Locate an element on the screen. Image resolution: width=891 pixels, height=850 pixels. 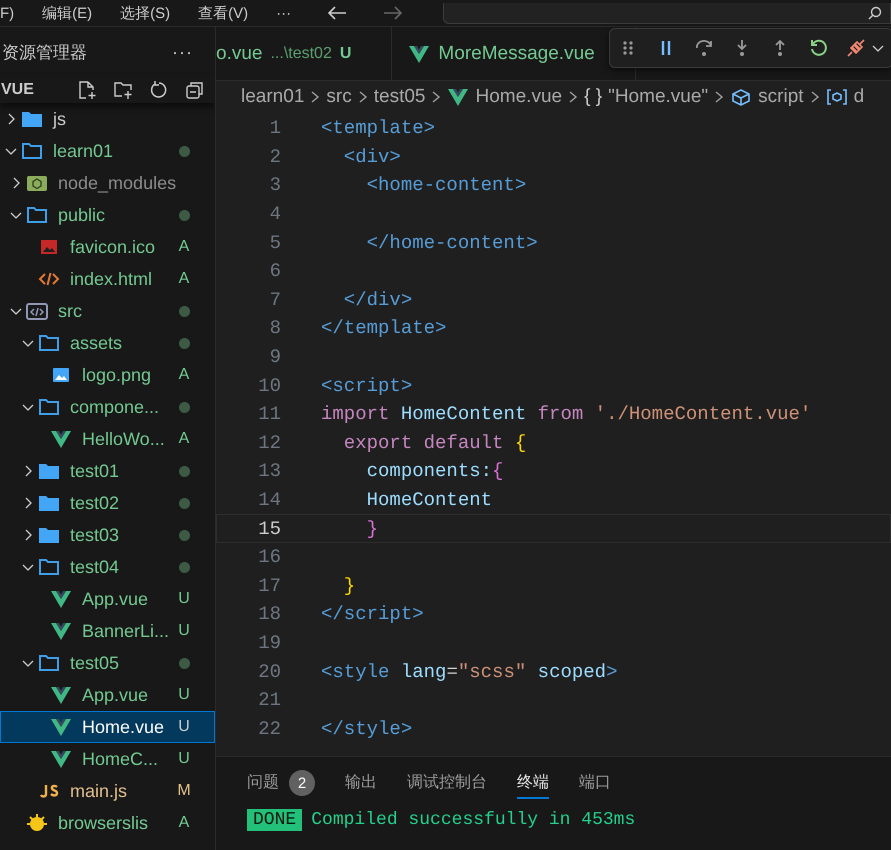
code-line: HomeContent is located at coordinates (429, 500).